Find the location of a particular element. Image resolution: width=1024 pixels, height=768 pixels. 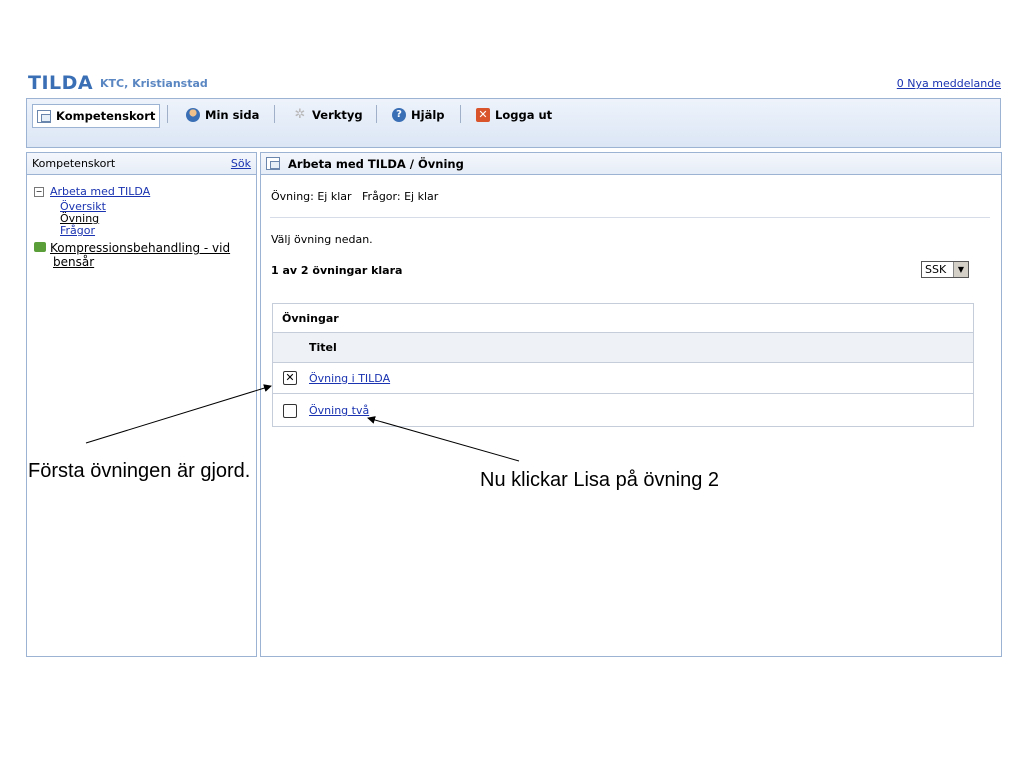

annotation-arrow-right is located at coordinates (443, 439).